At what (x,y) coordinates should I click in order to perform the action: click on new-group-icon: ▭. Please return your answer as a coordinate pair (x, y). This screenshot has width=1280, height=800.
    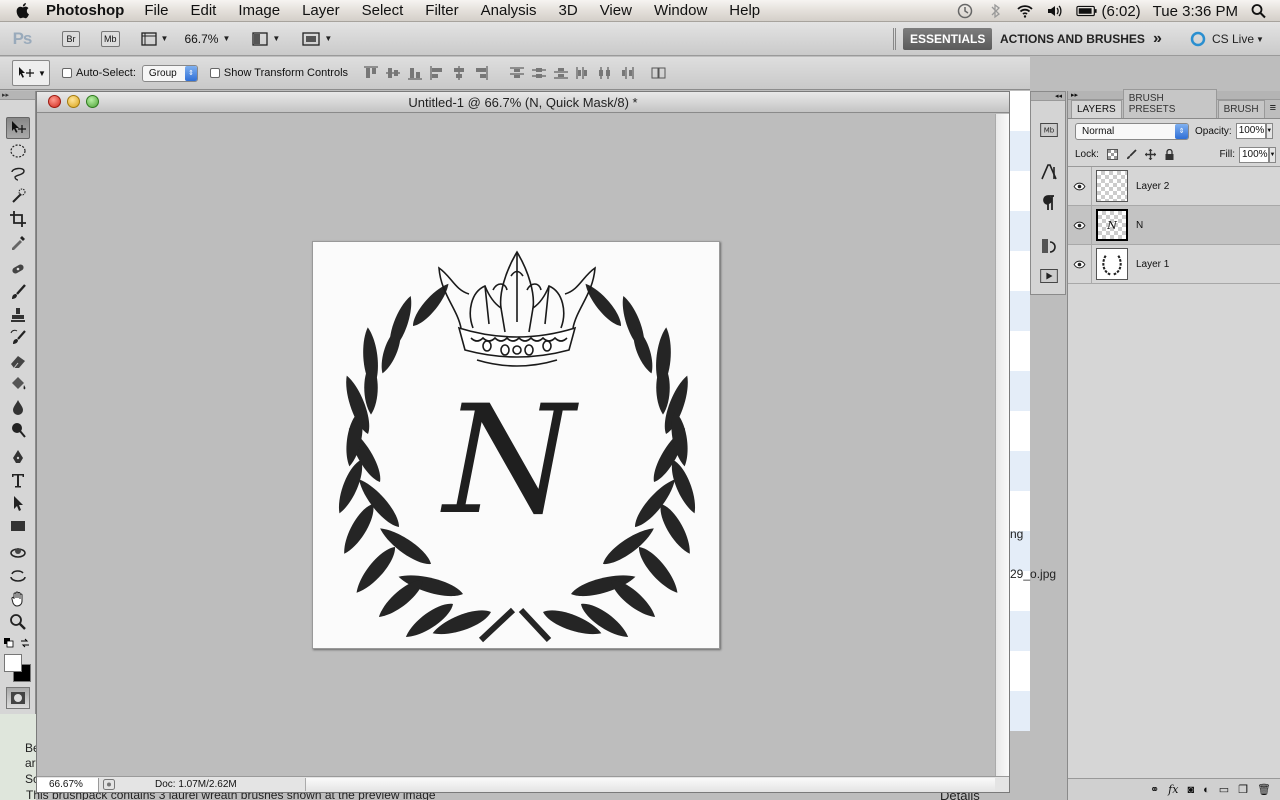
    Looking at the image, I should click on (1224, 789).